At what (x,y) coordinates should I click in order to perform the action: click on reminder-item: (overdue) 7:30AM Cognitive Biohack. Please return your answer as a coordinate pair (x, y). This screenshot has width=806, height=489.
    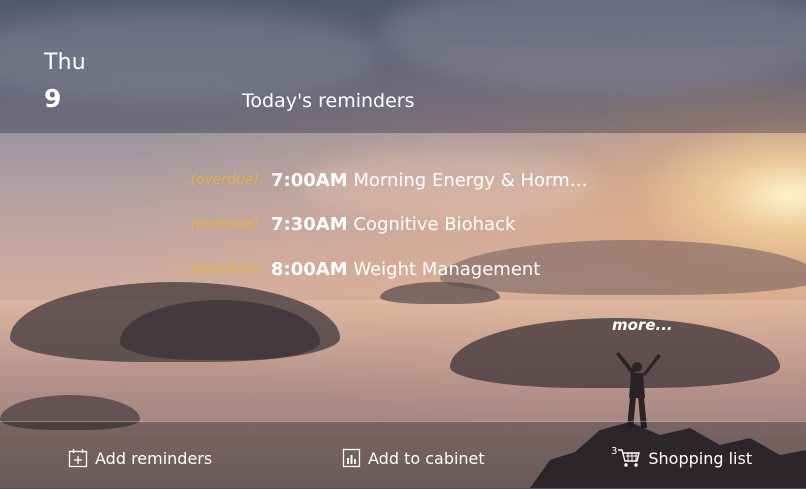
    Looking at the image, I should click on (403, 226).